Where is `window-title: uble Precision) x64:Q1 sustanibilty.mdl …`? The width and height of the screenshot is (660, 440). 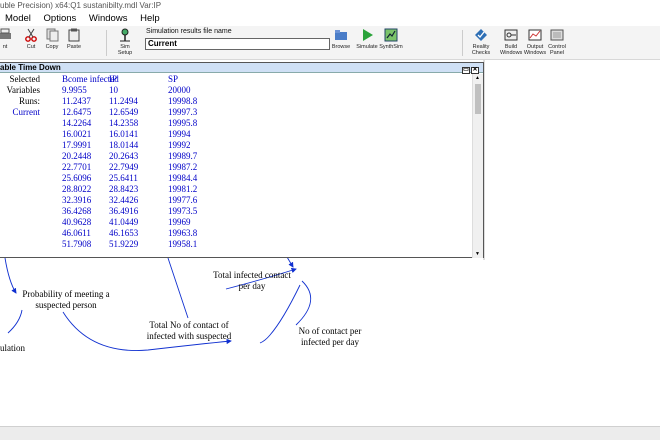
window-title: uble Precision) x64:Q1 sustanibilty.mdl … is located at coordinates (330, 6).